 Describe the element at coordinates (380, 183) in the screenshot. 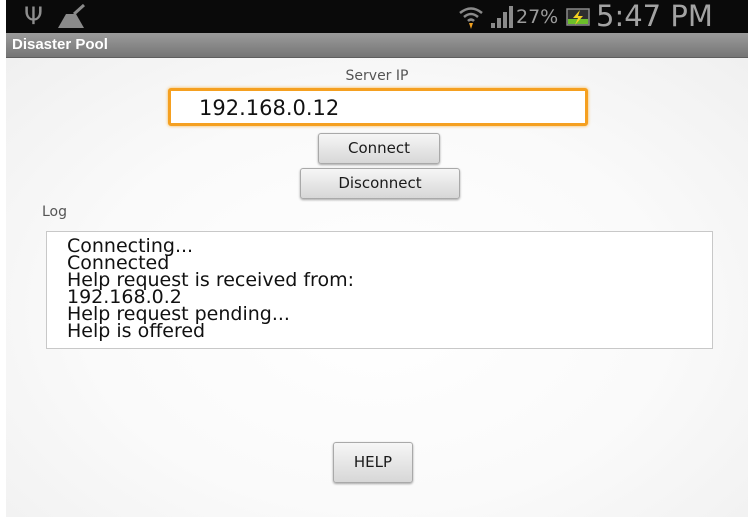

I see `disconnect-button: Disconnect` at that location.